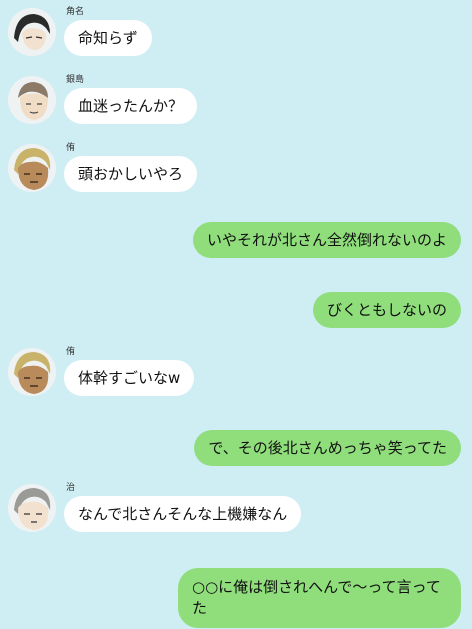  I want to click on message-bubble: ○○に俺は倒されへんで～って言ってた, so click(319, 598).